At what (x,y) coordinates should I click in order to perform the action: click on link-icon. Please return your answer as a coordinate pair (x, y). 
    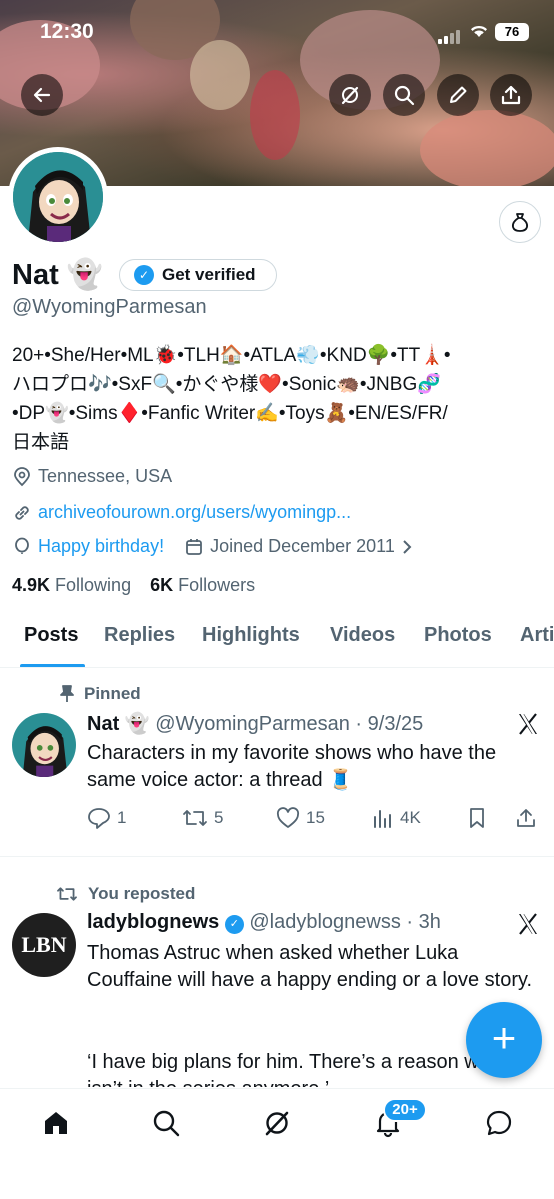
    Looking at the image, I should click on (22, 512).